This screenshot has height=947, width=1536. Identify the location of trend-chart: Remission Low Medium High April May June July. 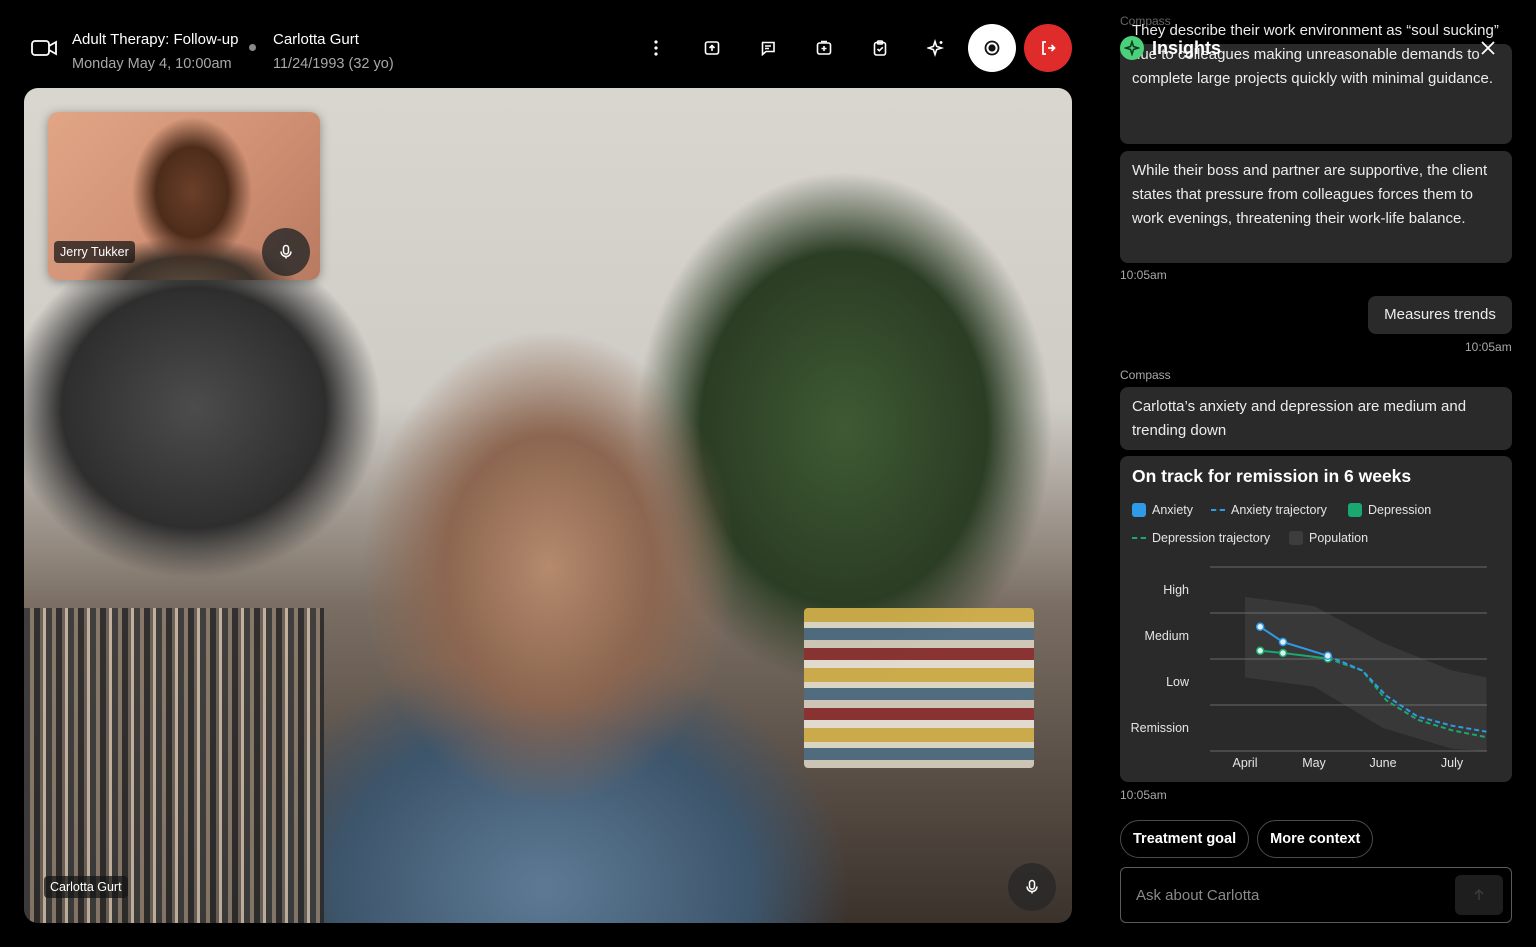
(1309, 668).